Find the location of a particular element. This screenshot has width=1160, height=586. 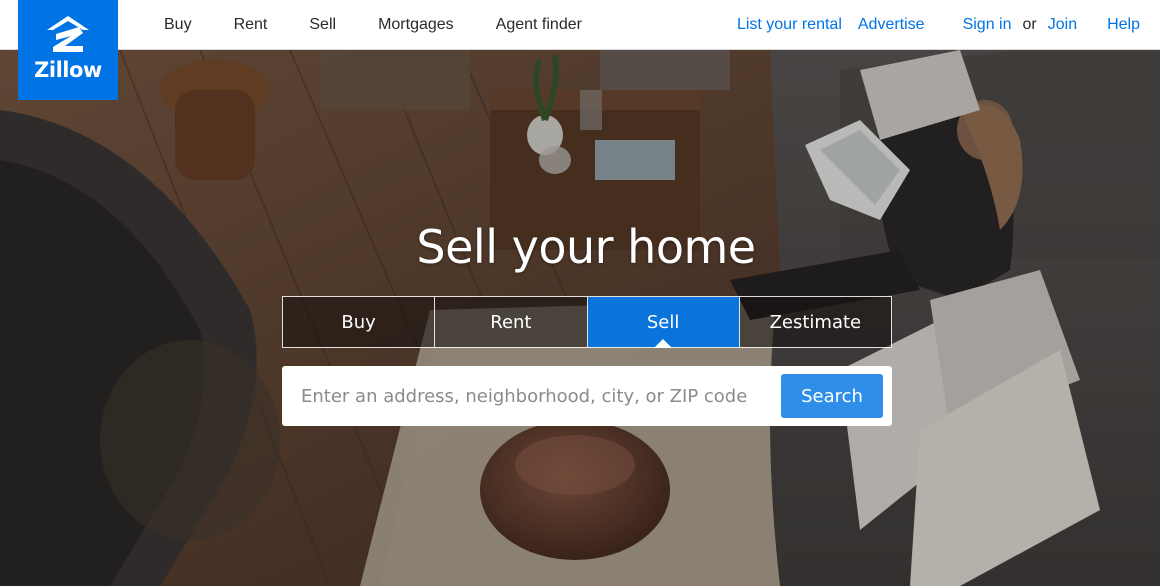

nav-sign-in: Sign in is located at coordinates (987, 25).